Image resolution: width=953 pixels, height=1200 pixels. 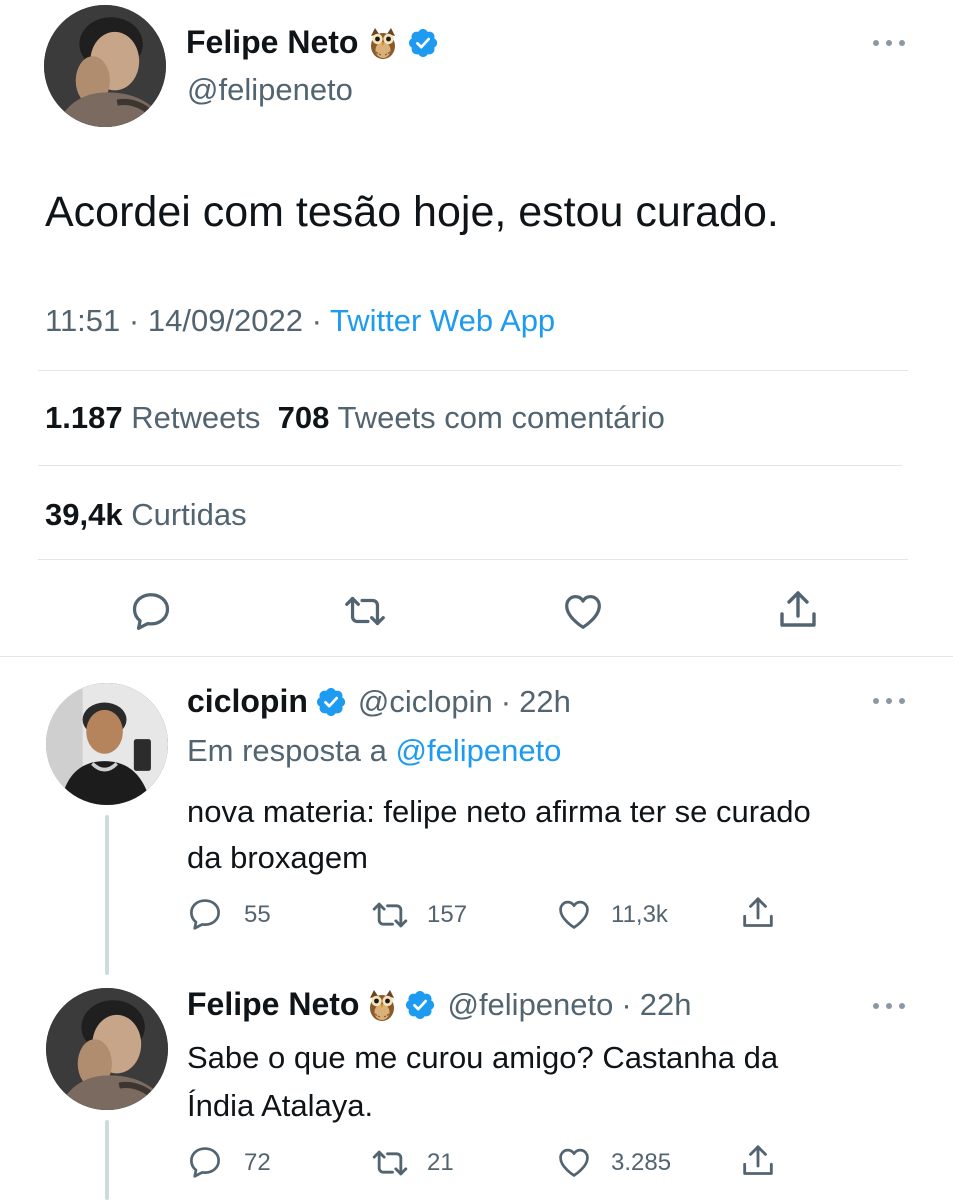 I want to click on retweets-stat: 1.187 Retweets, so click(x=152, y=417).